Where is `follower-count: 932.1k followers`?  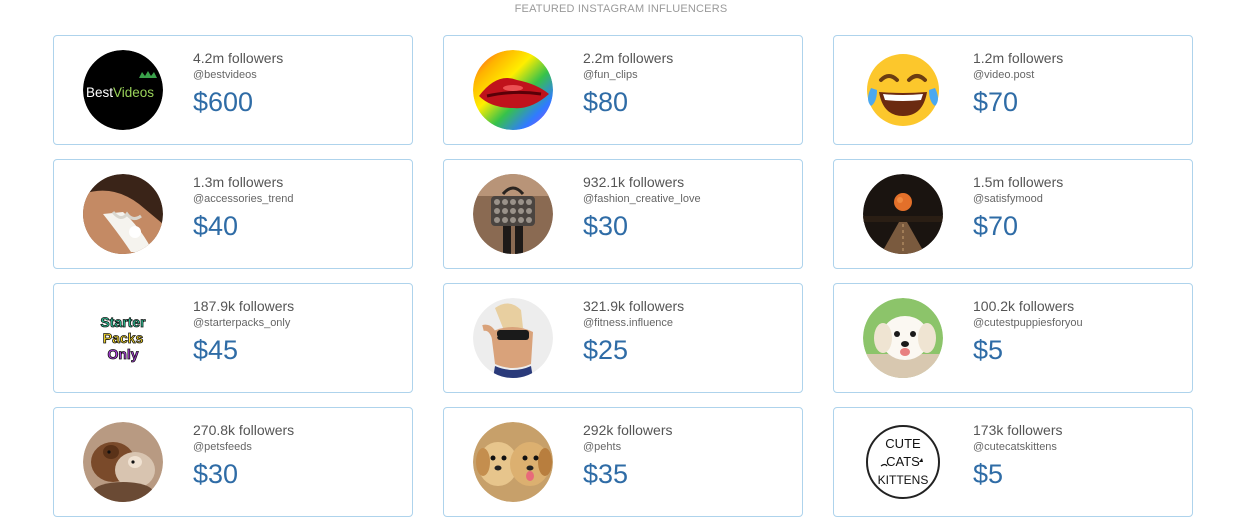
follower-count: 932.1k followers is located at coordinates (634, 182).